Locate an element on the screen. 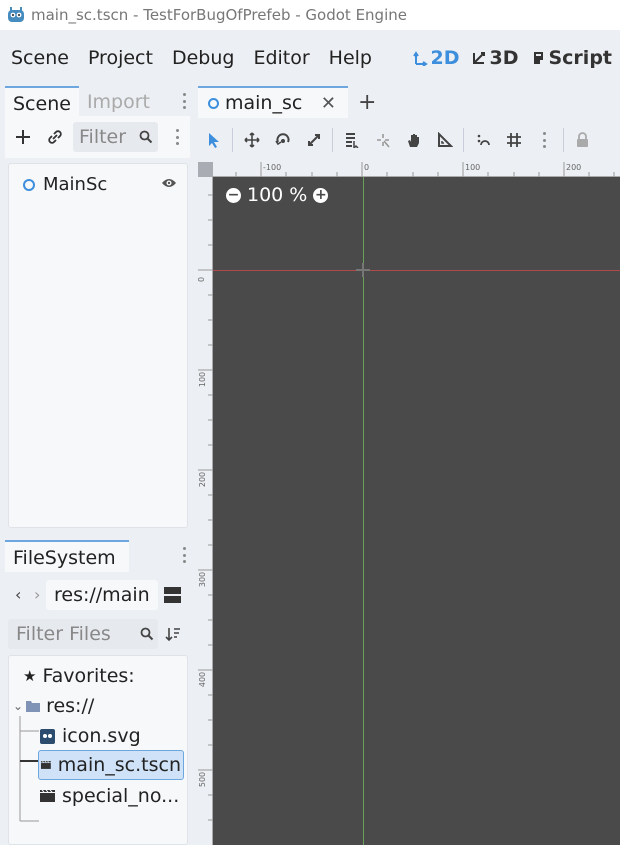  tab-main-sc: main_sc ✕ is located at coordinates (273, 102).